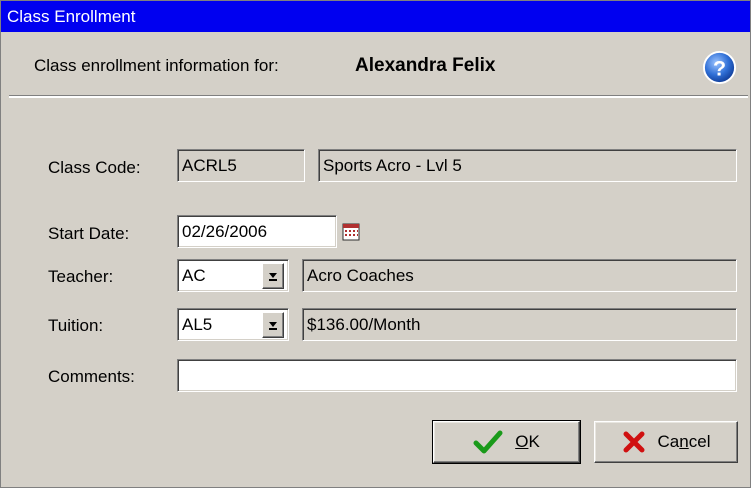 This screenshot has width=751, height=488. Describe the element at coordinates (684, 441) in the screenshot. I see `cancel-label: Cancel` at that location.